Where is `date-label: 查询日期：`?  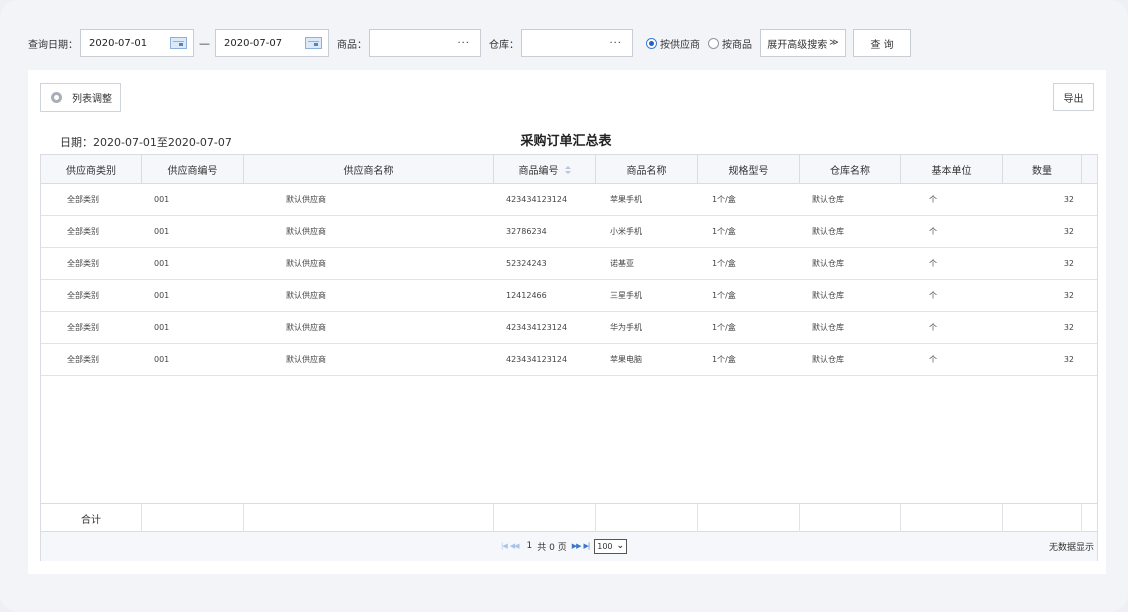 date-label: 查询日期： is located at coordinates (53, 45).